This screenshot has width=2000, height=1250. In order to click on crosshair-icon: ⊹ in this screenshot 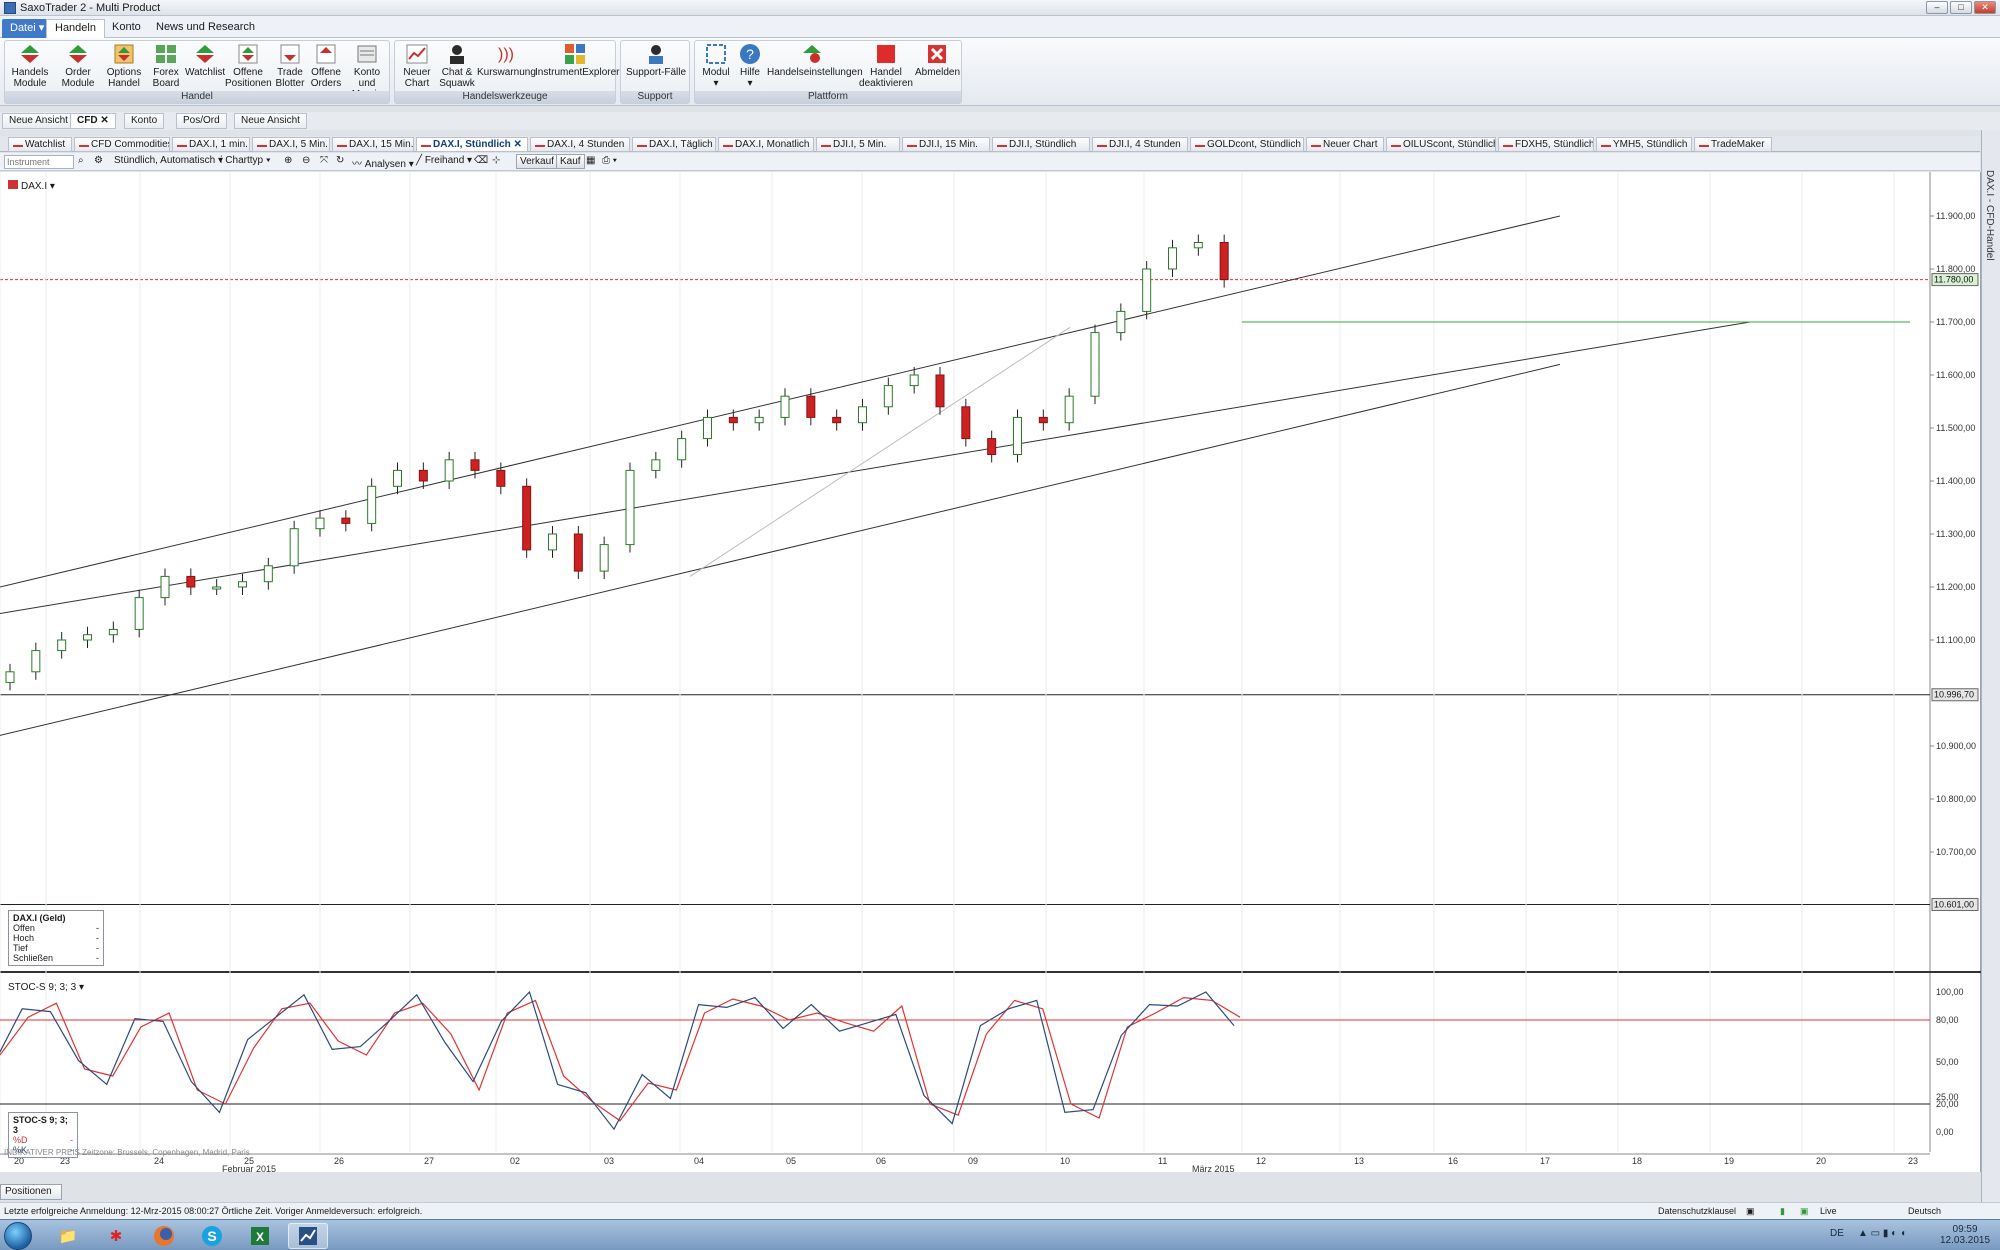, I will do `click(496, 160)`.